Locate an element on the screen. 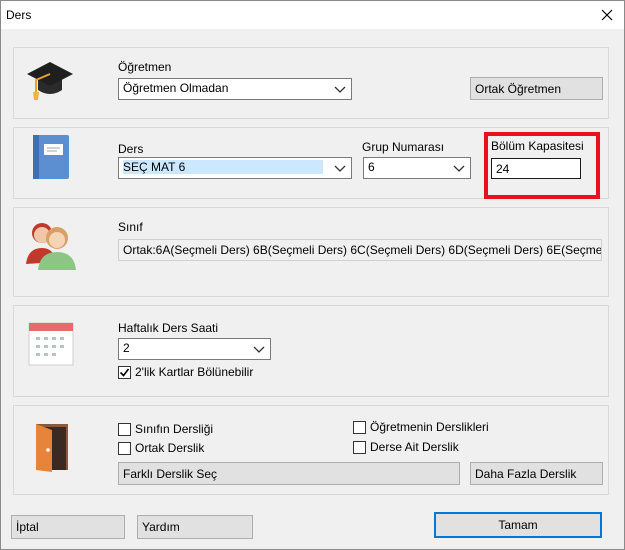  course-room-checkbox: Derse Ait Derslik is located at coordinates (406, 447).